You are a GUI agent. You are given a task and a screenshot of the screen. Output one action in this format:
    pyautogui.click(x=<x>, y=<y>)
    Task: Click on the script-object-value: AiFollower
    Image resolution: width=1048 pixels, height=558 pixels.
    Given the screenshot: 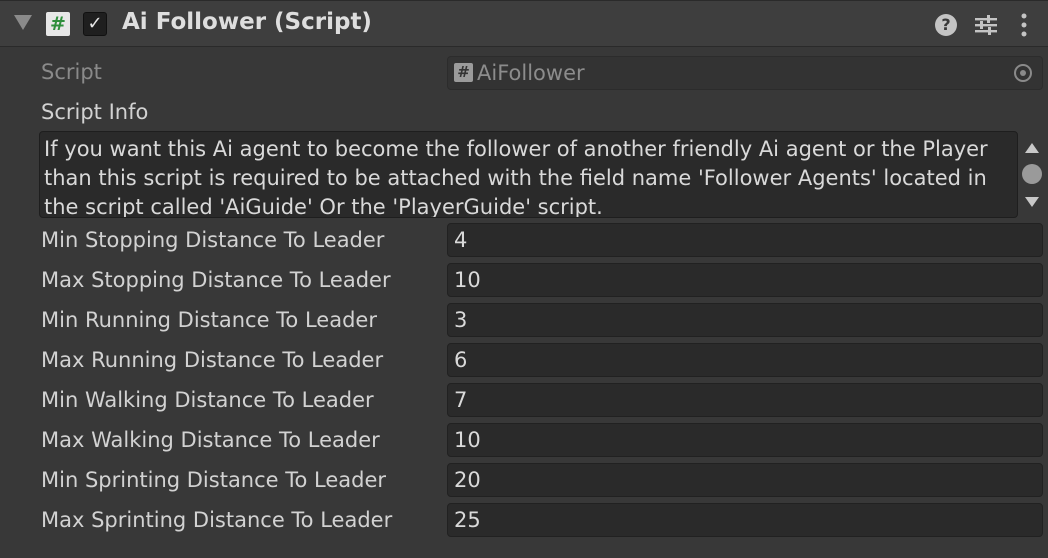 What is the action you would take?
    pyautogui.click(x=531, y=73)
    